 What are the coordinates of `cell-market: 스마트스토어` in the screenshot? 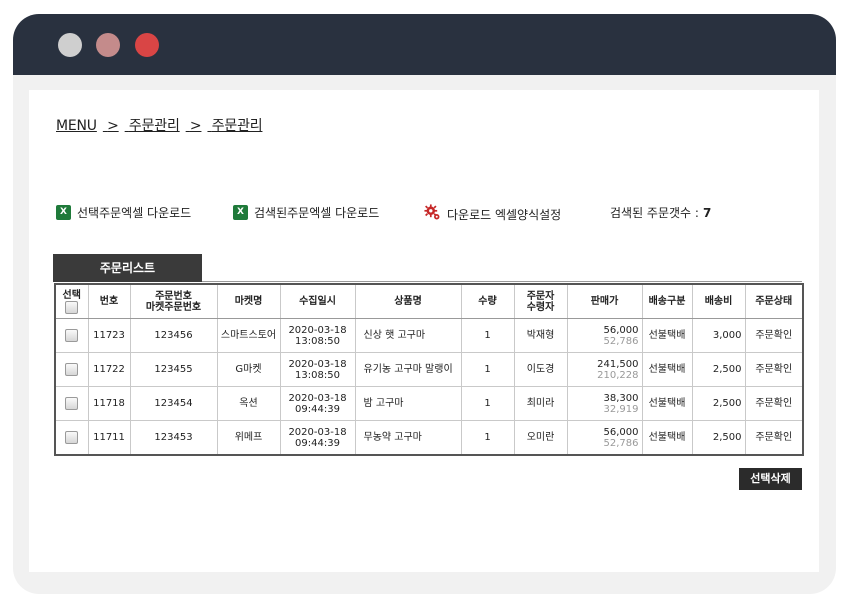 It's located at (248, 335).